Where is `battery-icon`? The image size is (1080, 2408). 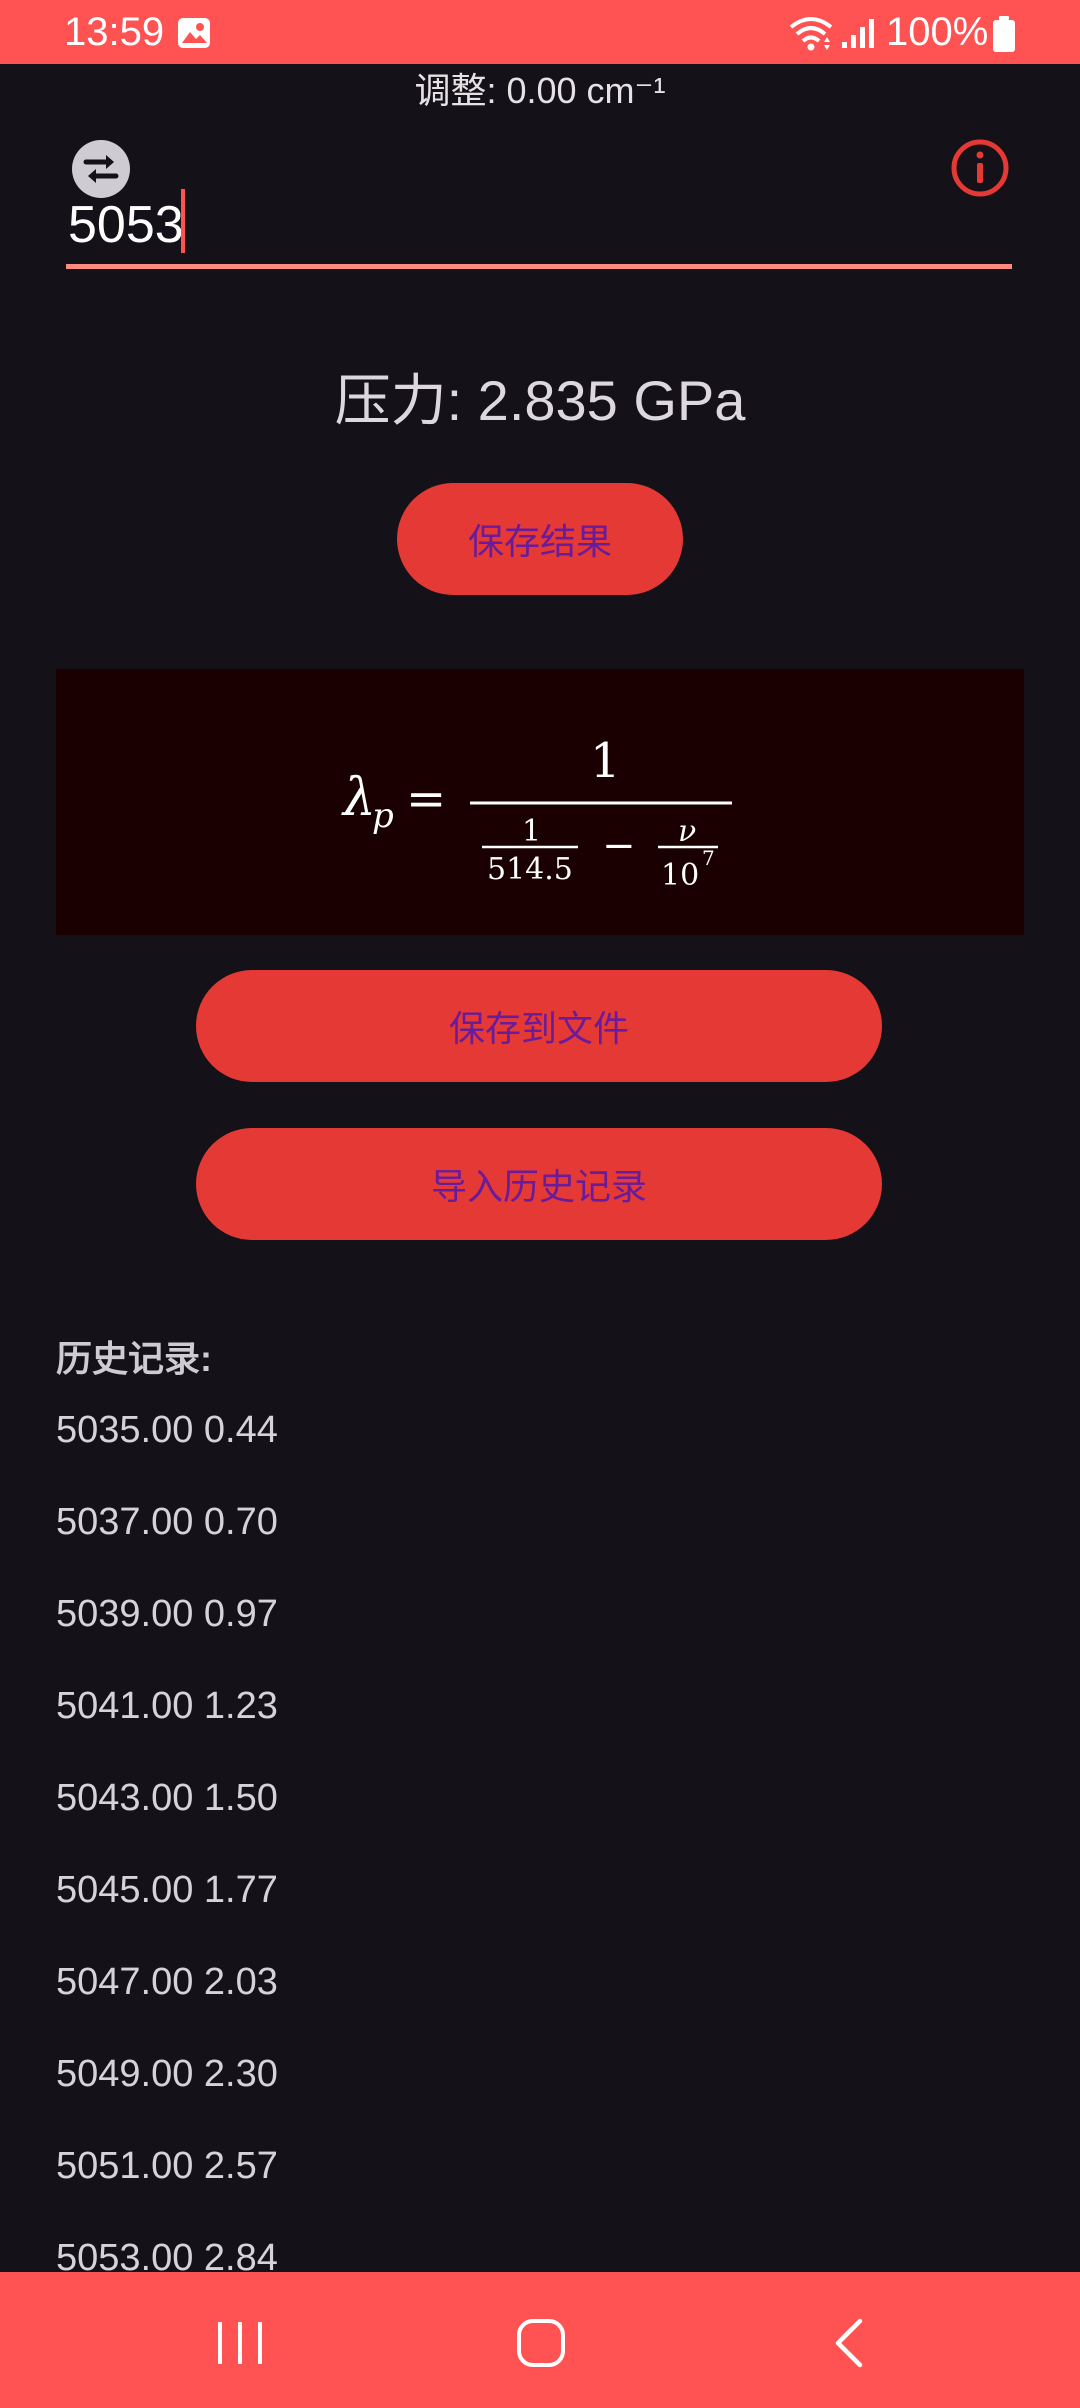
battery-icon is located at coordinates (1004, 34).